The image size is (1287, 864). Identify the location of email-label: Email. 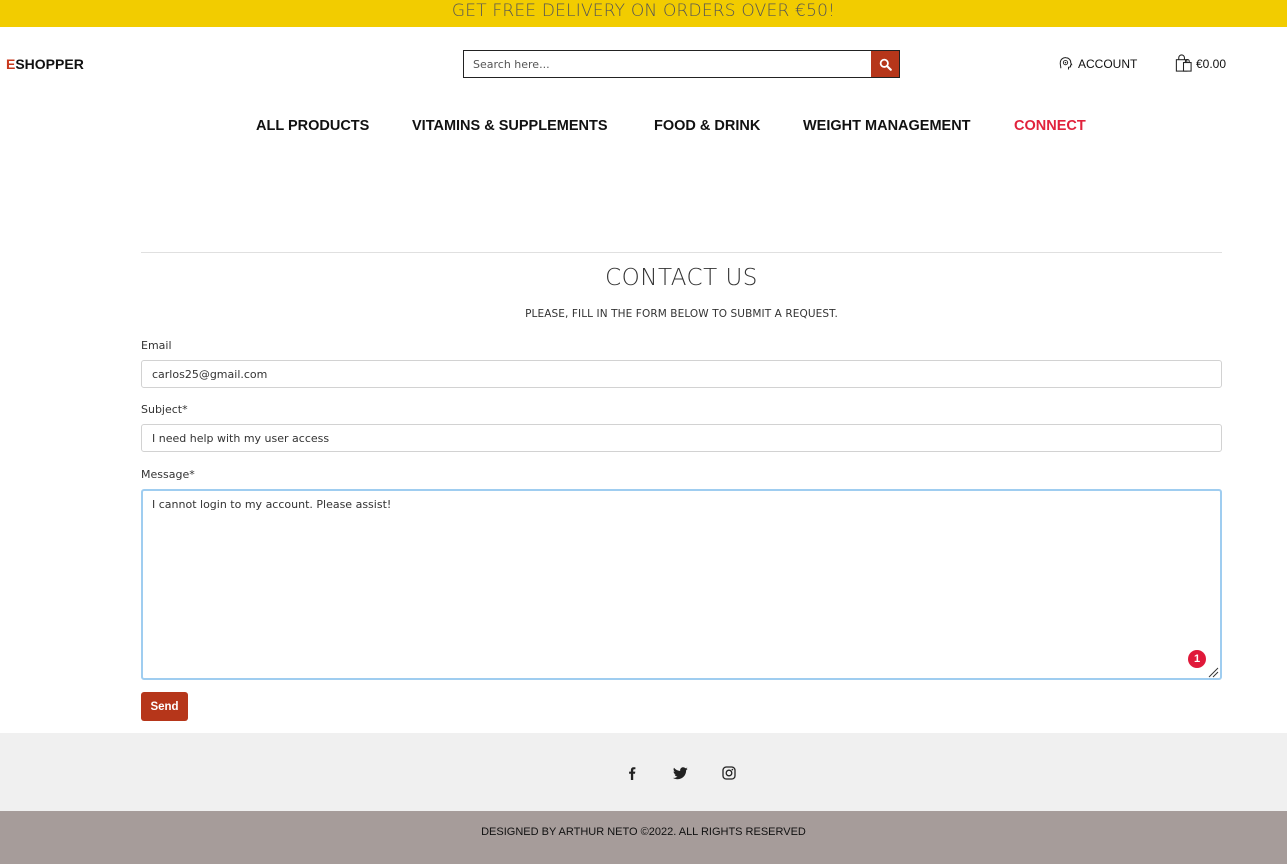
(156, 345).